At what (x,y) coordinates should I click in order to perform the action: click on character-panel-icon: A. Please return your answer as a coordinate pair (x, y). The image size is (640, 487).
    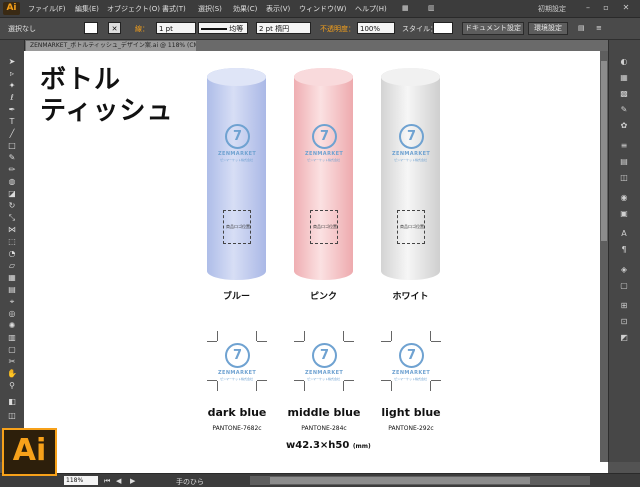
    Looking at the image, I should click on (624, 233).